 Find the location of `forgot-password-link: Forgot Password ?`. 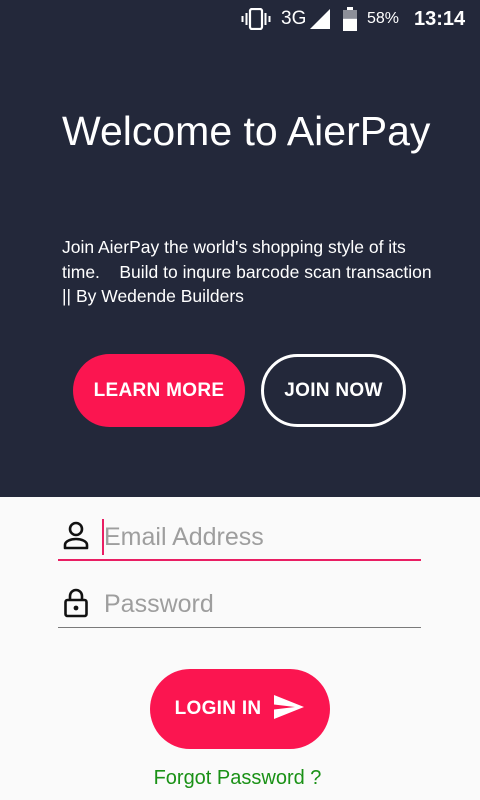

forgot-password-link: Forgot Password ? is located at coordinates (237, 778).